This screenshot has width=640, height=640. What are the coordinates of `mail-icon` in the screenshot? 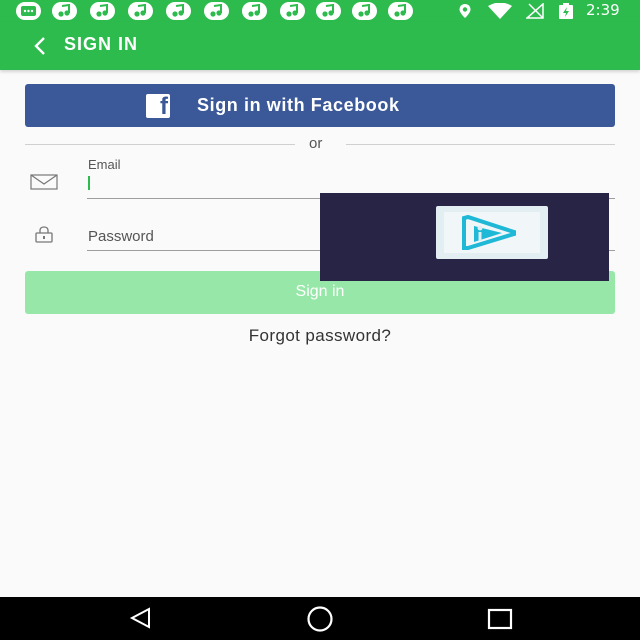 It's located at (44, 182).